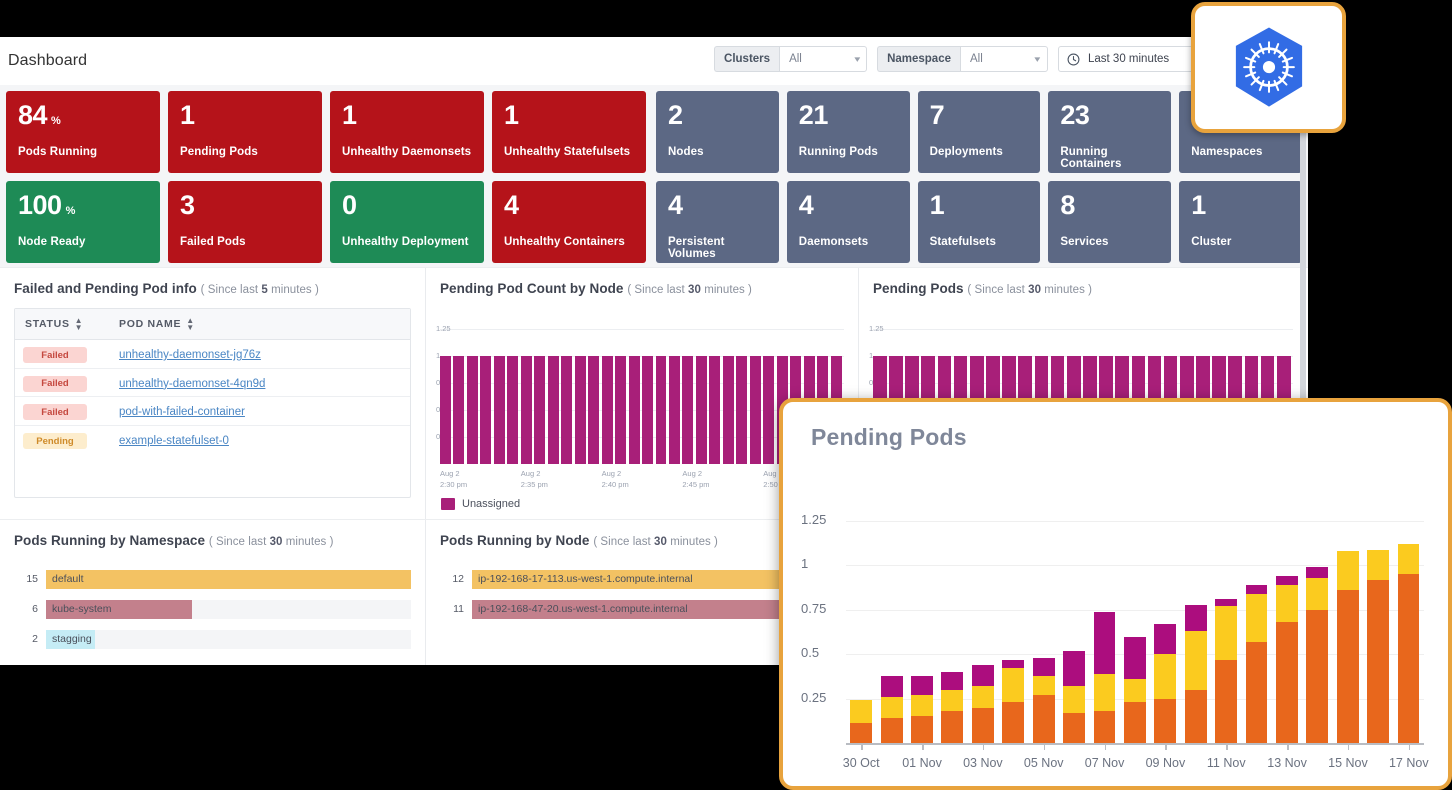 Image resolution: width=1452 pixels, height=790 pixels. I want to click on kpi-tile-running pods: 21 Running Pods, so click(848, 132).